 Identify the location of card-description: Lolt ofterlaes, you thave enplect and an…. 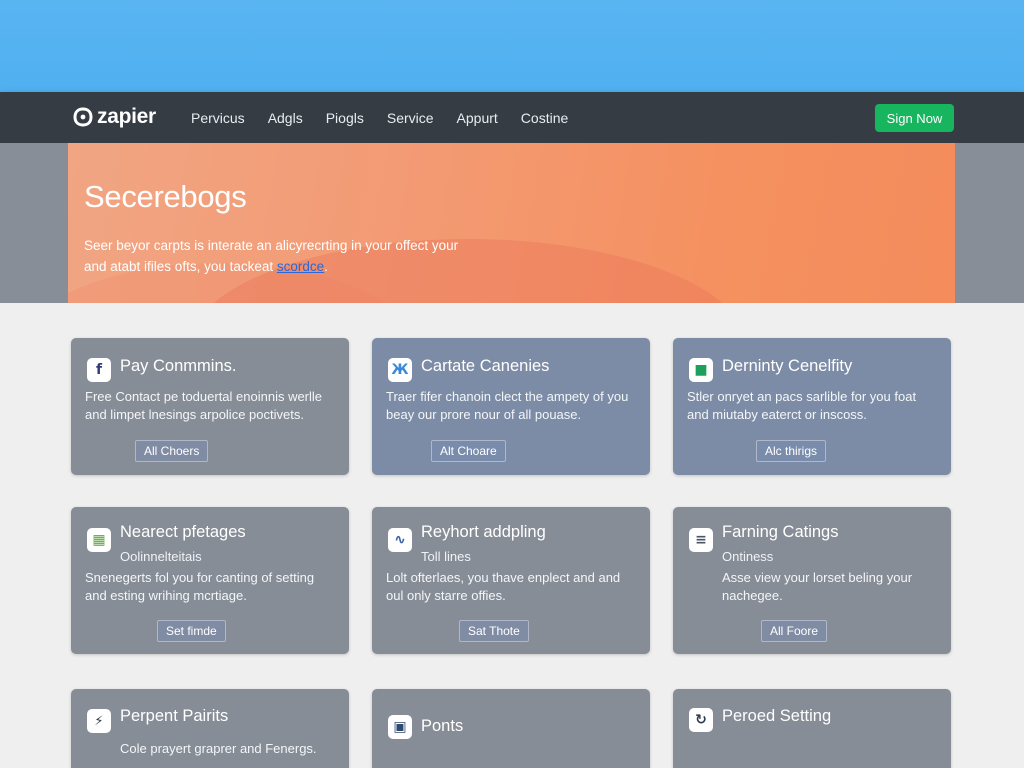
(503, 586).